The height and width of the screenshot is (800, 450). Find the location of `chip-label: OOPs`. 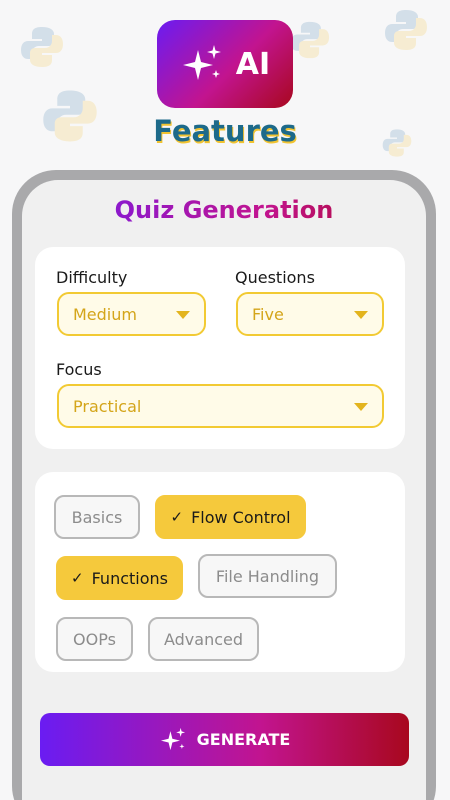

chip-label: OOPs is located at coordinates (94, 639).